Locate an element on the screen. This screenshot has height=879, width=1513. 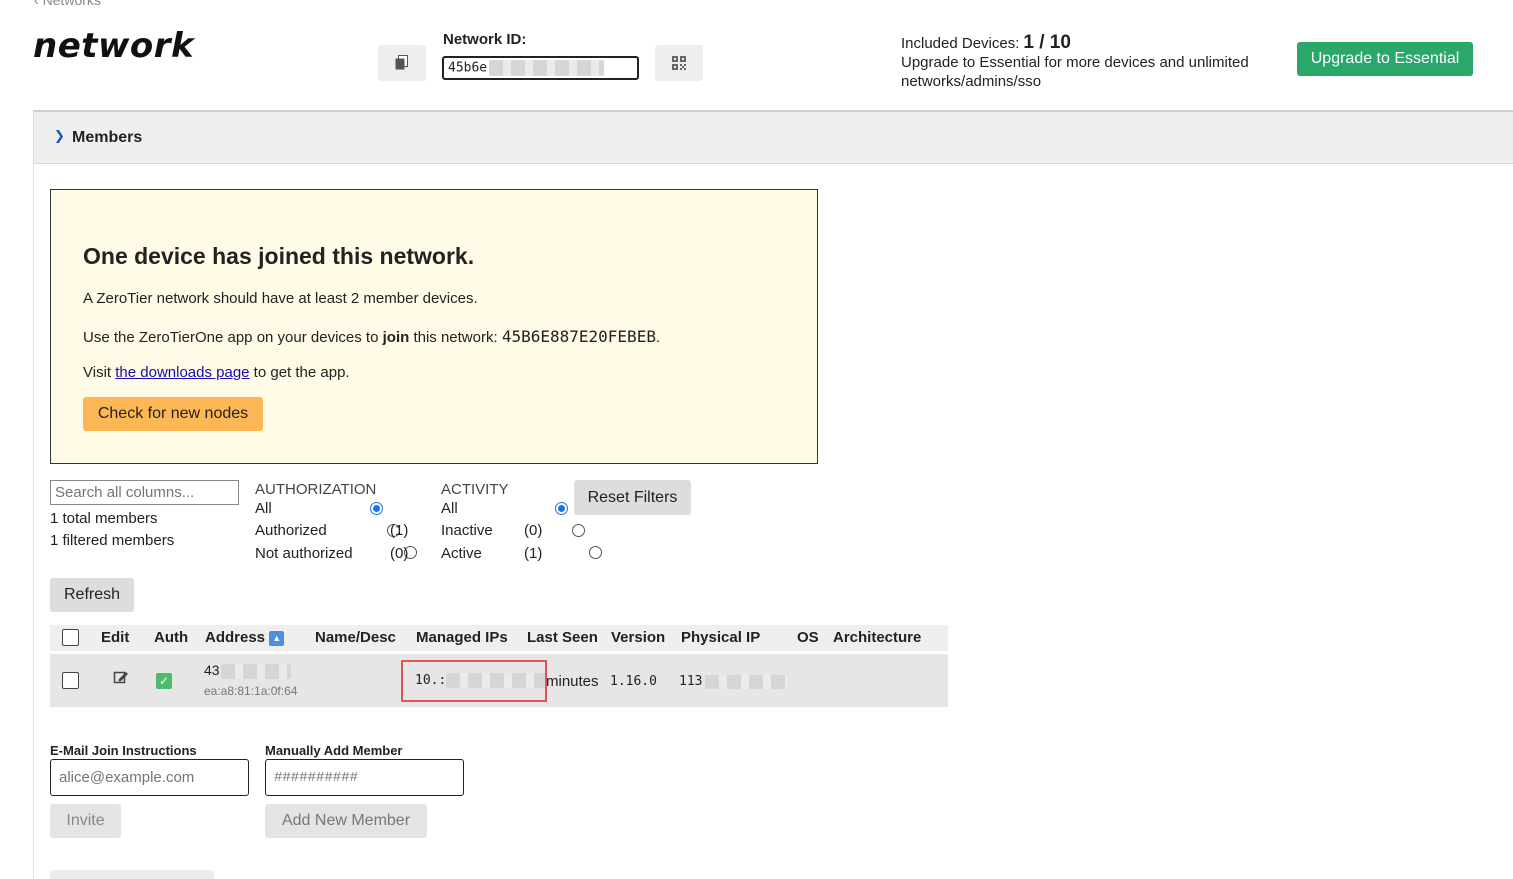
notice-network-id: 45B6E887E20FEBEB is located at coordinates (578, 336).